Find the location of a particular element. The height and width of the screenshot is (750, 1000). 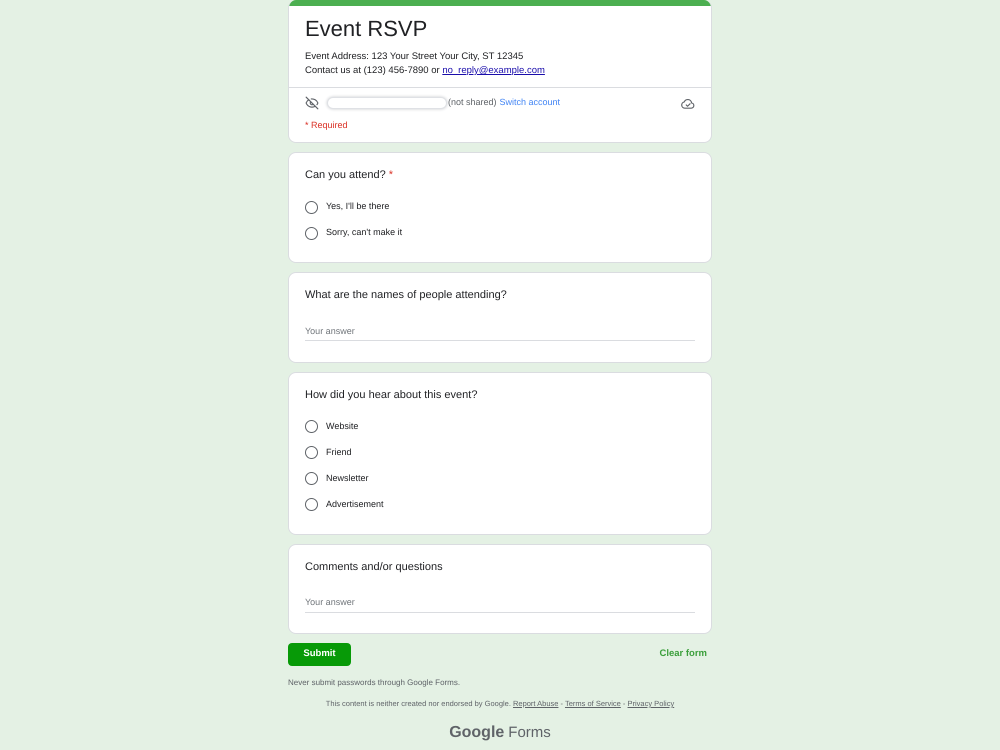

option-label: Sorry, can't make it is located at coordinates (364, 233).